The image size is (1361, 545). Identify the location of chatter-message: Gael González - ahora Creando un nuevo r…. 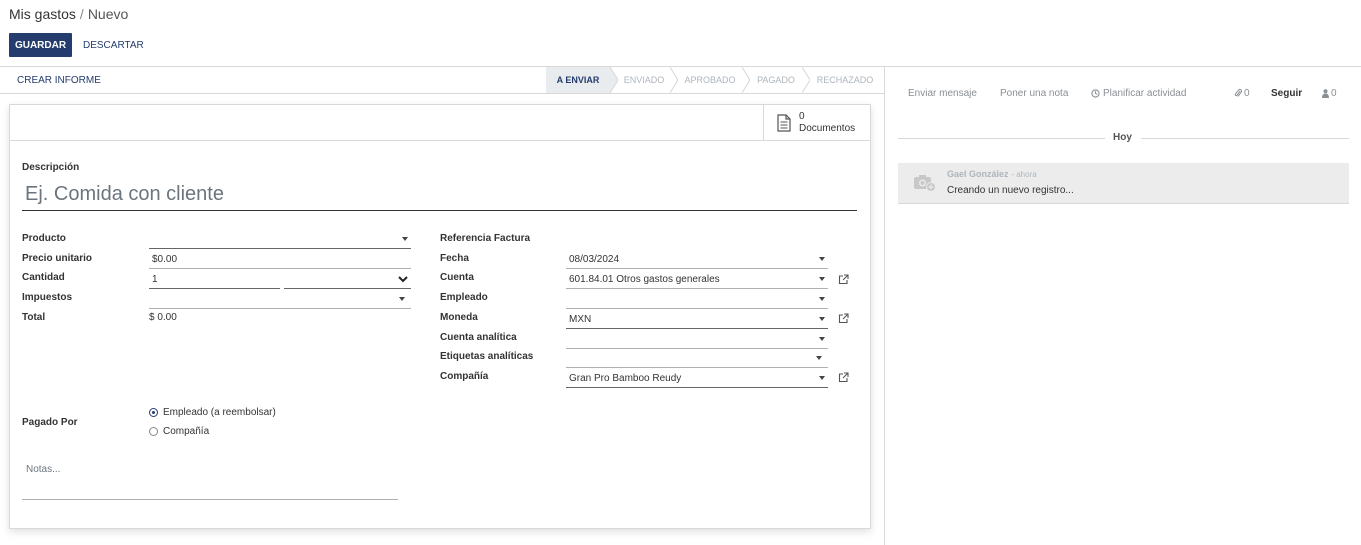
(1123, 183).